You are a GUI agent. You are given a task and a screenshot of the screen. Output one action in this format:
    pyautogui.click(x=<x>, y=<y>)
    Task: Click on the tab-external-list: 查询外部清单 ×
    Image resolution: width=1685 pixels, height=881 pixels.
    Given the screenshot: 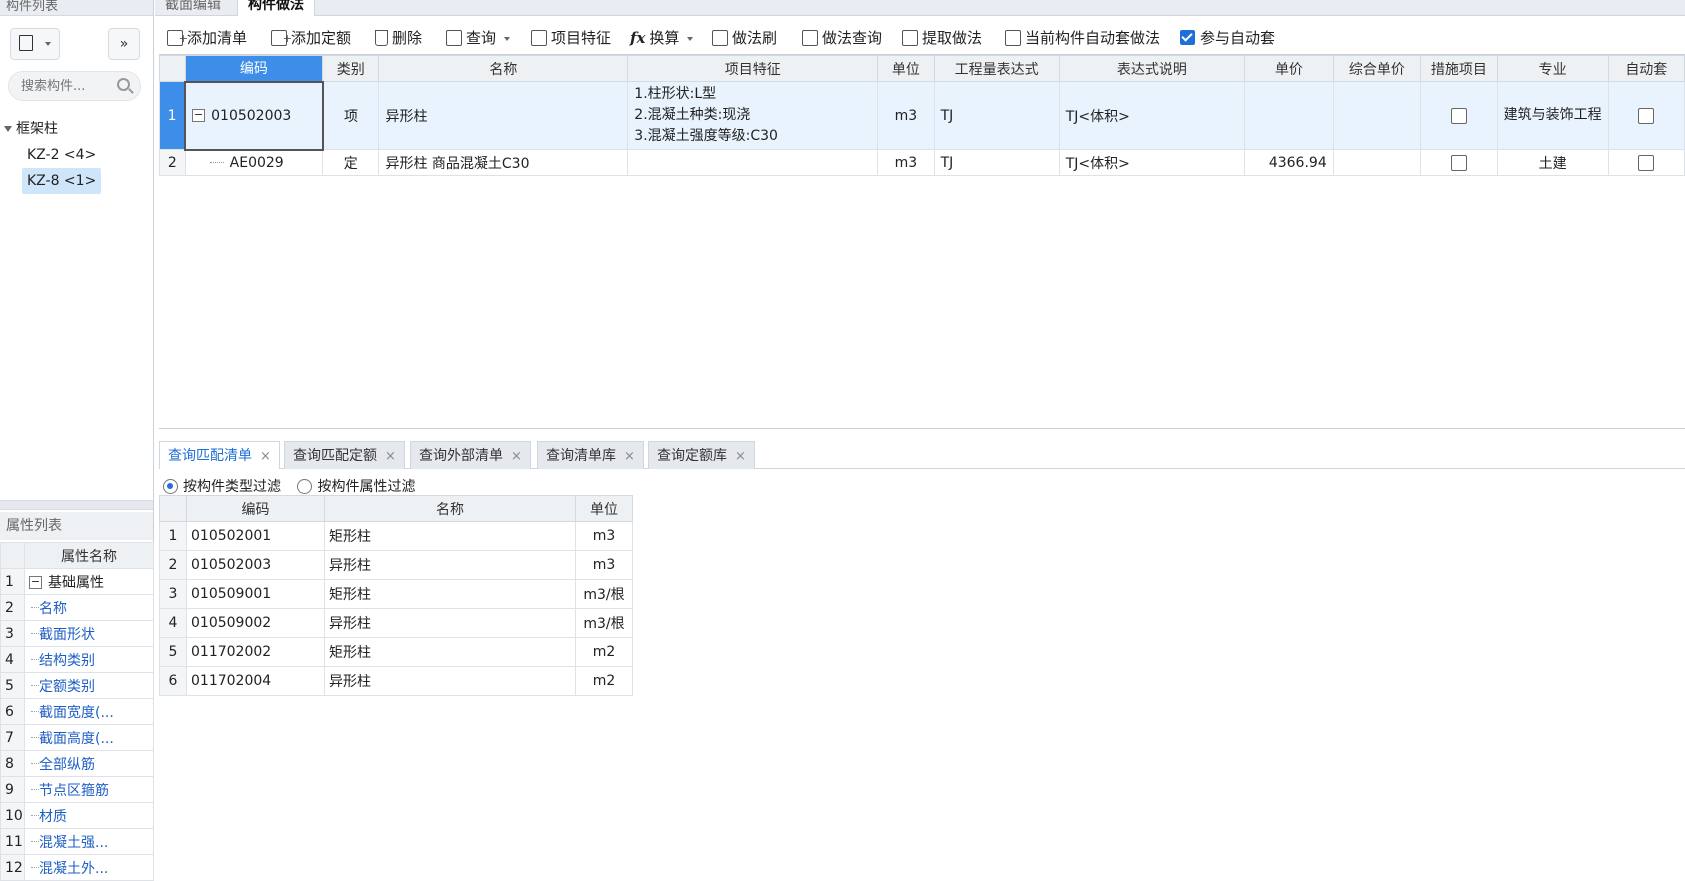 What is the action you would take?
    pyautogui.click(x=470, y=455)
    